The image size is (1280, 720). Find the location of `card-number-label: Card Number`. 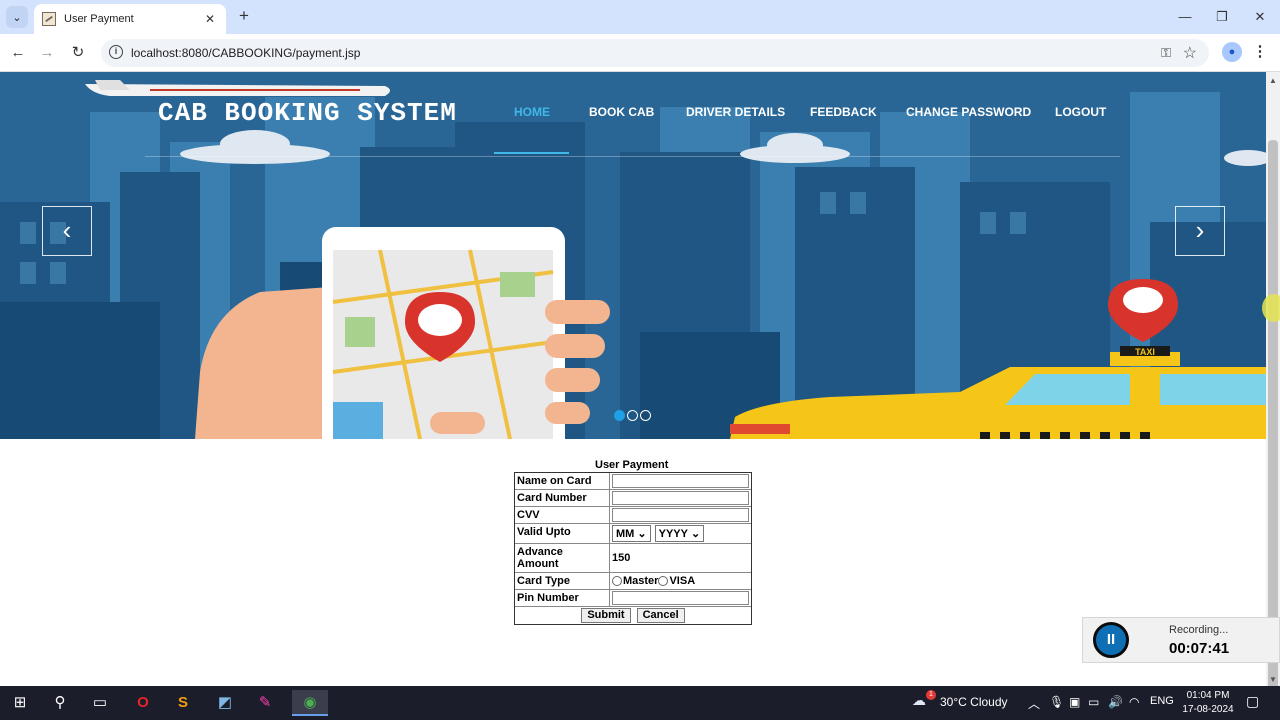

card-number-label: Card Number is located at coordinates (562, 498).